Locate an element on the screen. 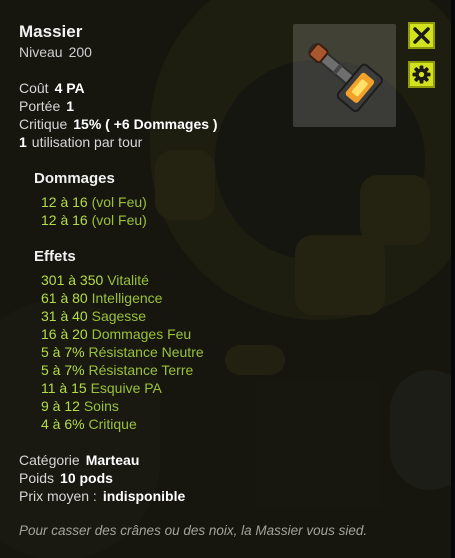 This screenshot has width=455, height=558. stat-value: 15% ( +6 Dommages ) is located at coordinates (145, 124).